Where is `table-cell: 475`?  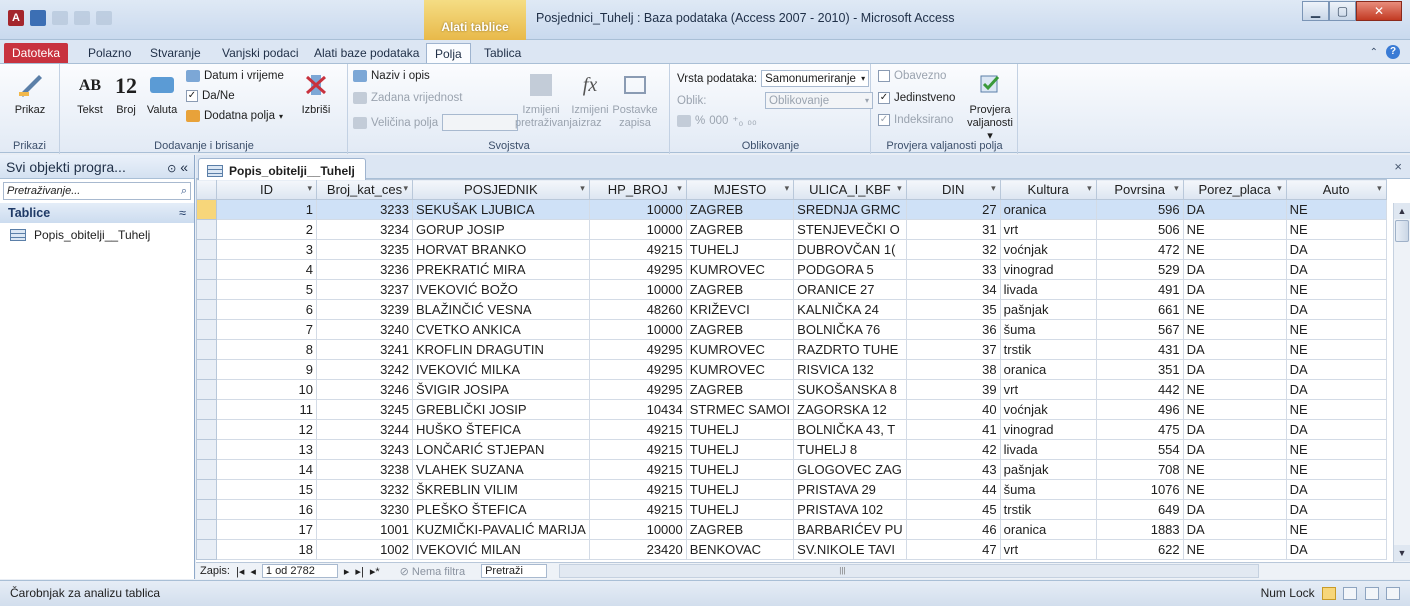 table-cell: 475 is located at coordinates (1139, 429).